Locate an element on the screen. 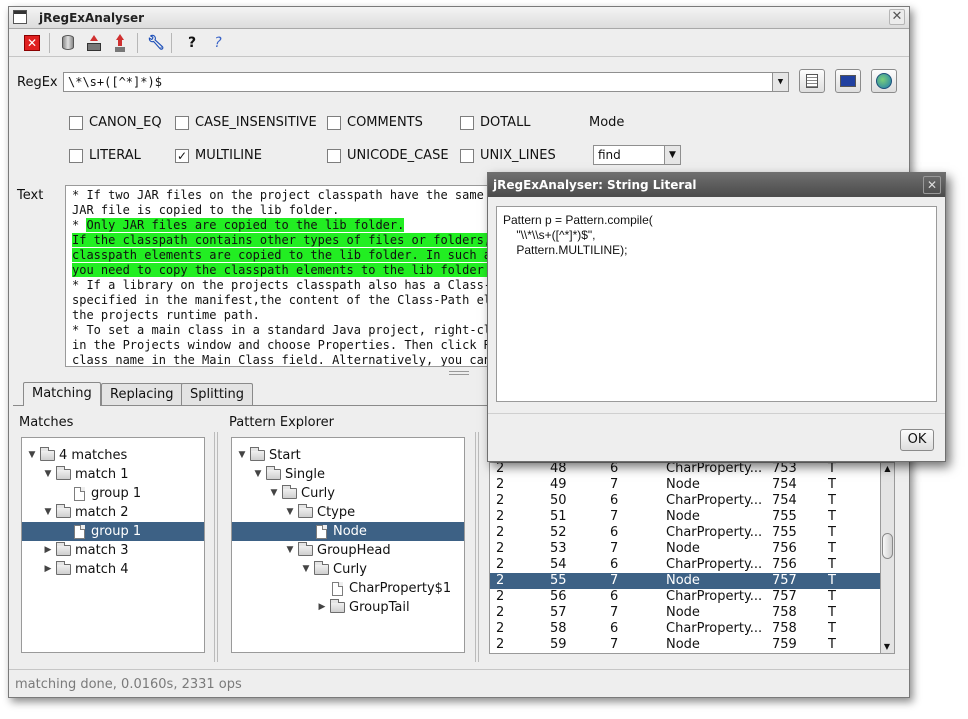 The width and height of the screenshot is (968, 719). tree-node: ▶ match 3 is located at coordinates (85, 550).